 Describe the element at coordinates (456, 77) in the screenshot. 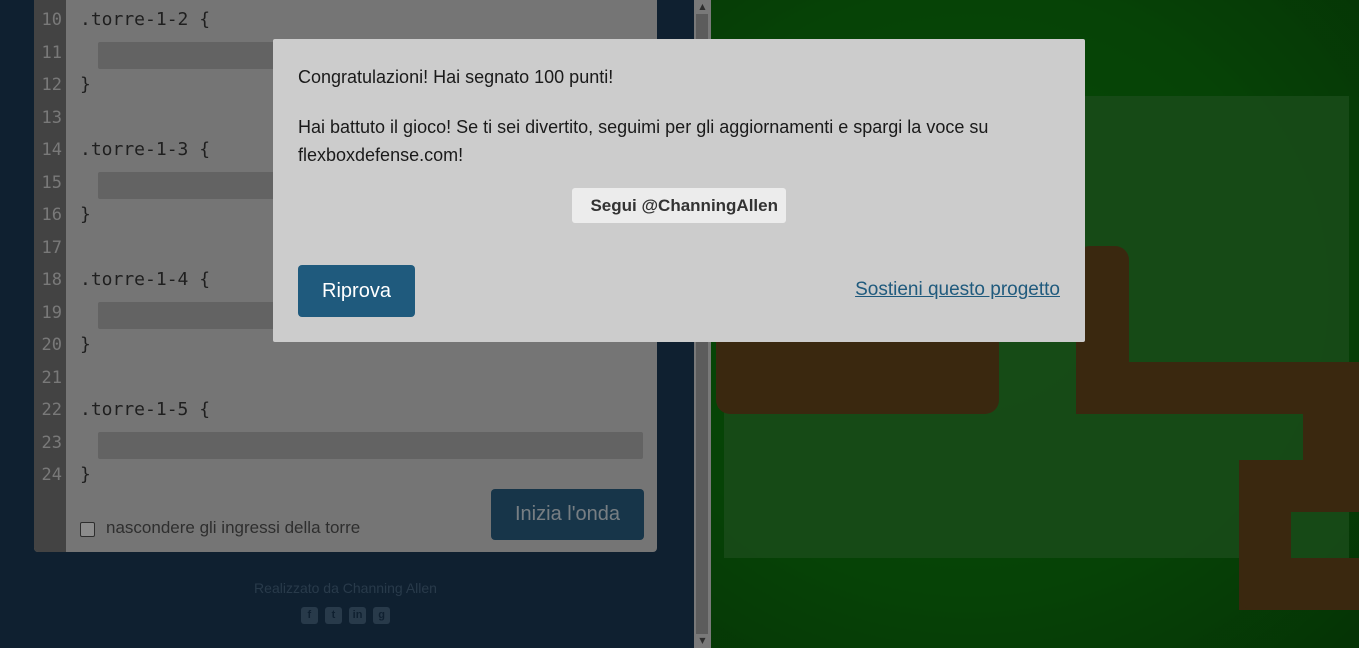

I see `dialog-title: Congratulazioni! Hai segnato 100 punti!` at that location.